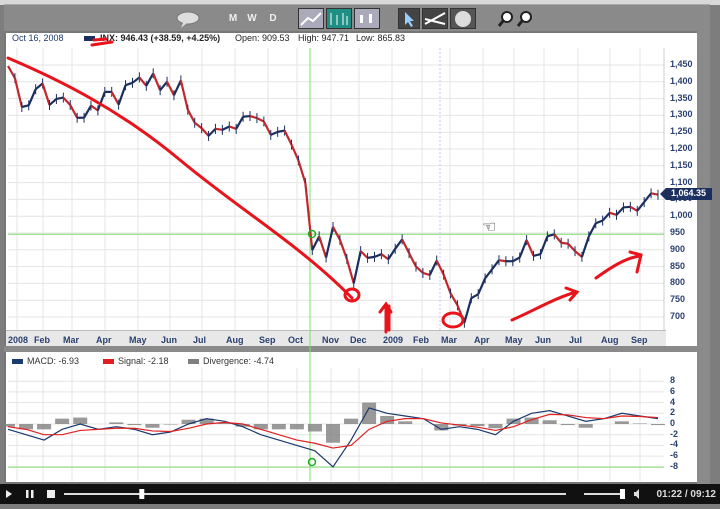 The image size is (720, 509). I want to click on x-tick-label: Nov, so click(331, 340).